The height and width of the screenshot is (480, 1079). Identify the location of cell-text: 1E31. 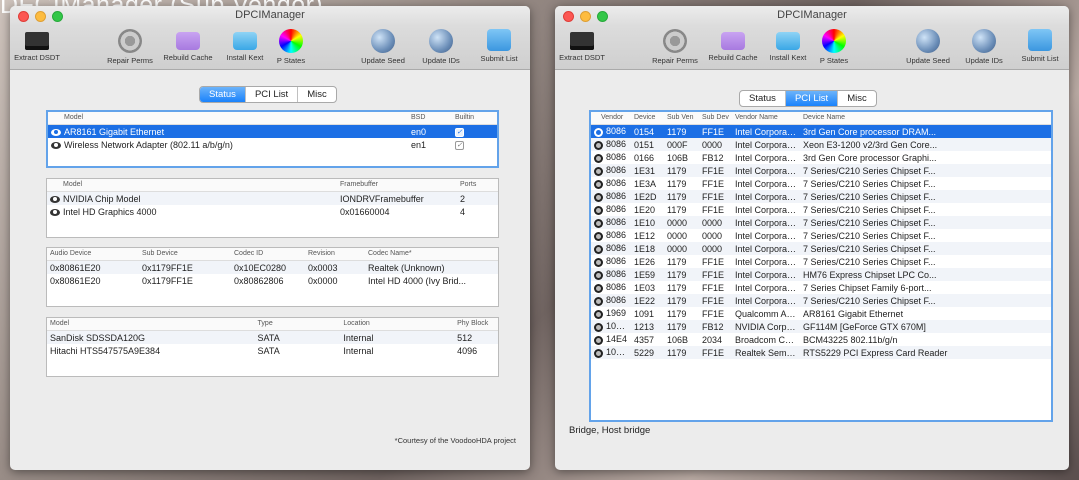
(645, 170).